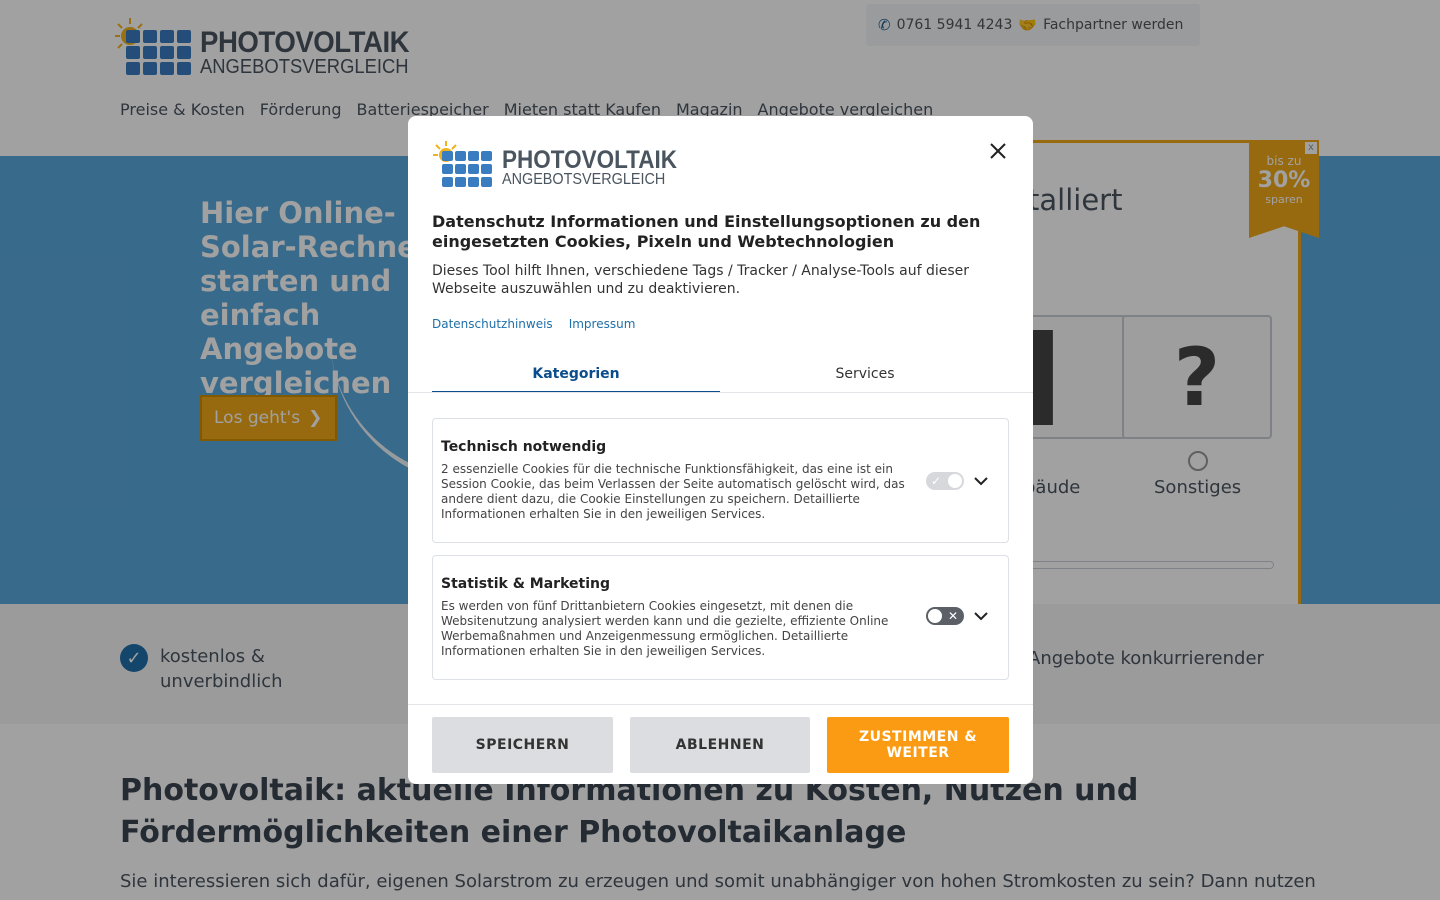 The height and width of the screenshot is (900, 1440). I want to click on reject-button: ABLEHNEN, so click(720, 745).